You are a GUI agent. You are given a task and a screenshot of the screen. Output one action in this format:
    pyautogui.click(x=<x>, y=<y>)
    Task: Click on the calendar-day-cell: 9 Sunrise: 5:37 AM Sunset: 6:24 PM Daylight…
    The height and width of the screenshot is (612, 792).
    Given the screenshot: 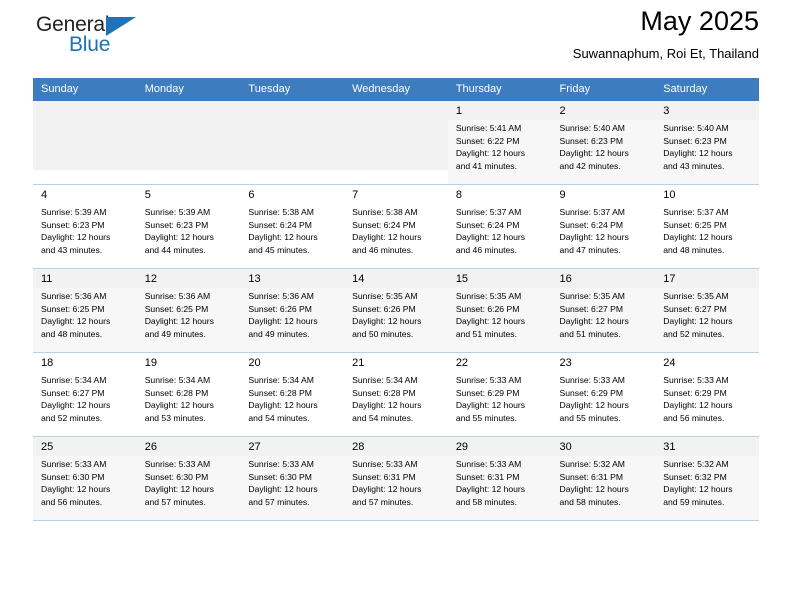 What is the action you would take?
    pyautogui.click(x=603, y=226)
    